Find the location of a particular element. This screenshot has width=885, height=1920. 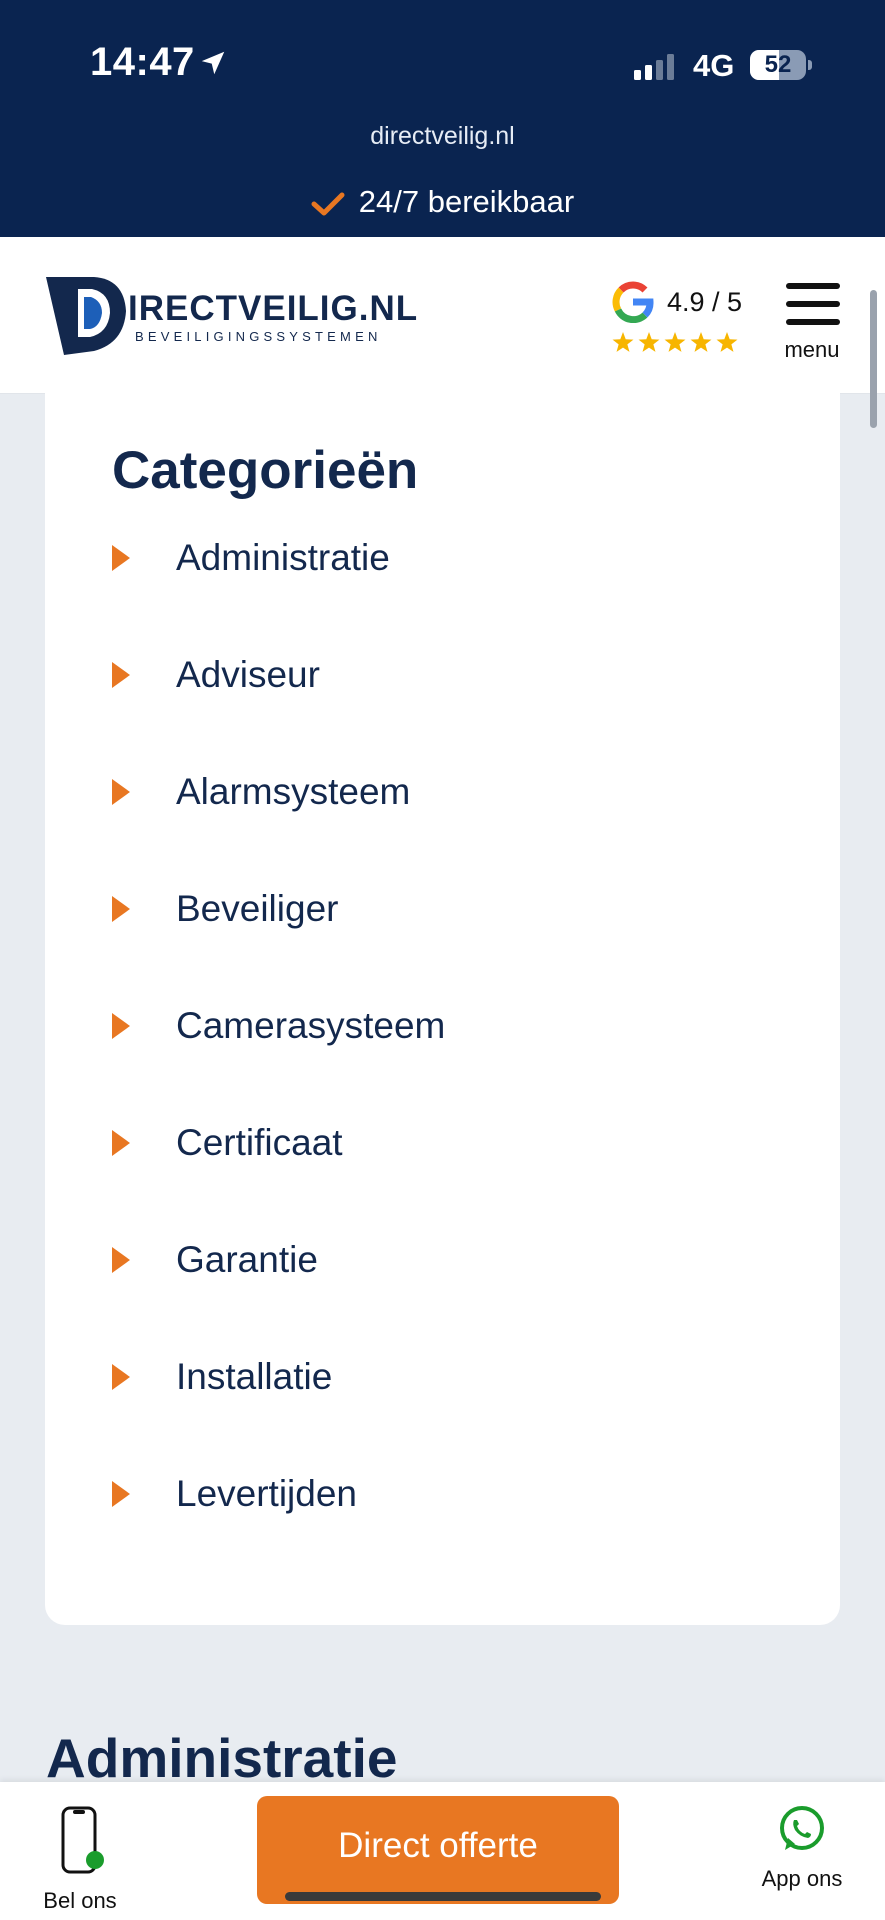

battery-indicator: 52 is located at coordinates (778, 65).